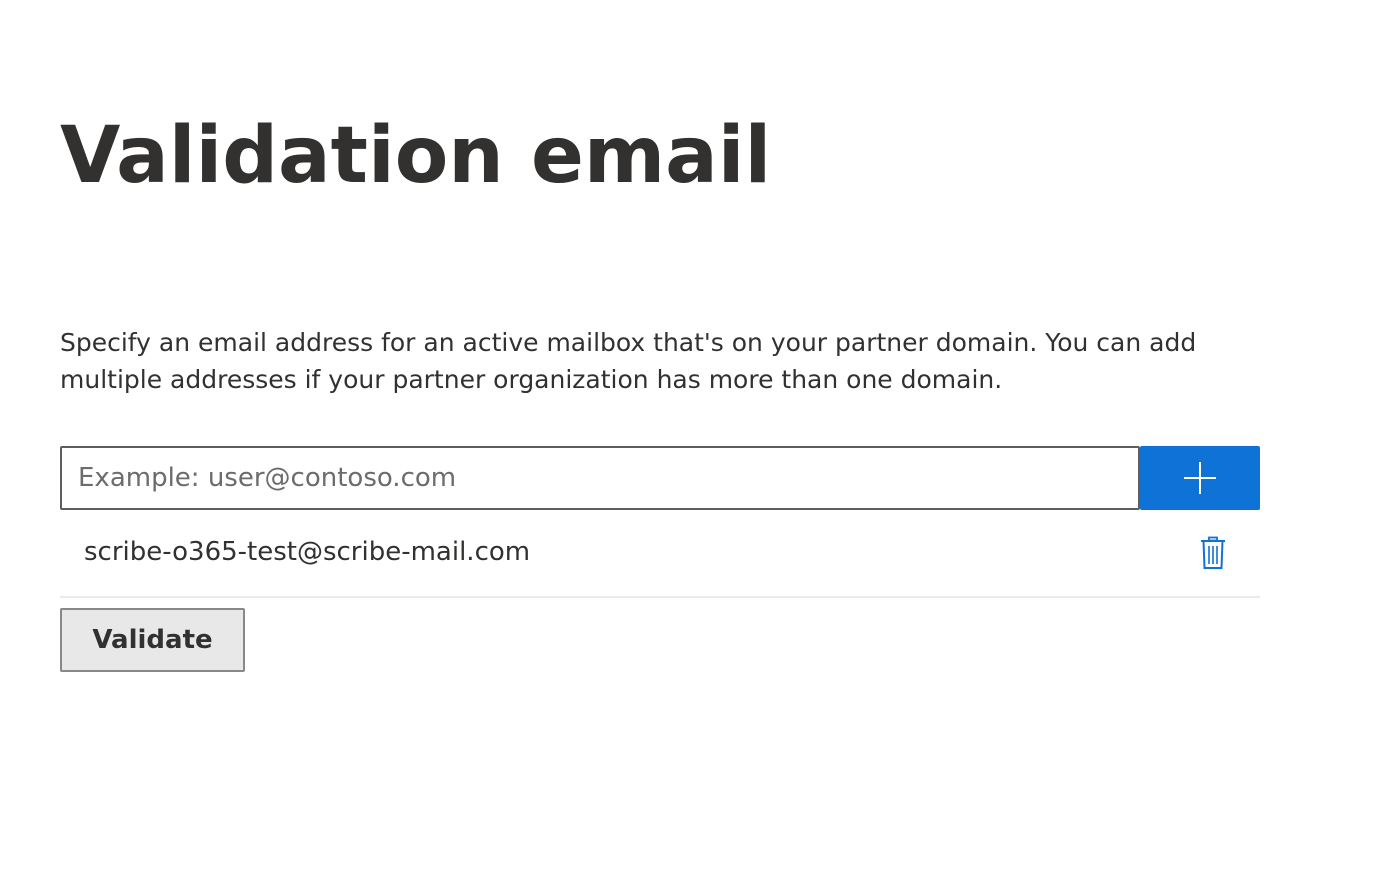  What do you see at coordinates (660, 559) in the screenshot?
I see `email-list-item: scribe-o365-test@scribe-mail.com` at bounding box center [660, 559].